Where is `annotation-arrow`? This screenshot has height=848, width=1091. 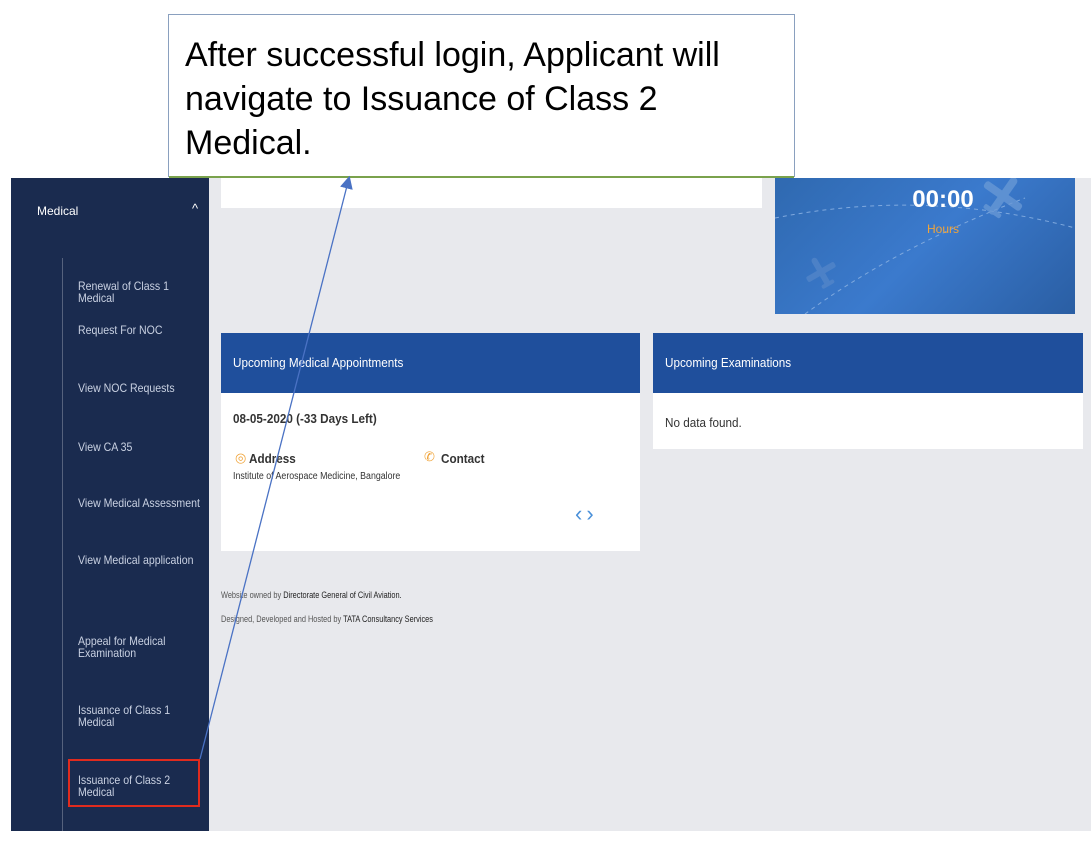 annotation-arrow is located at coordinates (276, 467).